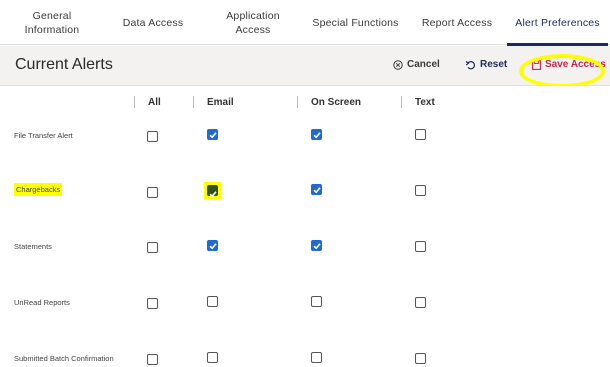 The height and width of the screenshot is (367, 610). I want to click on highlighted-alert-label: Chargebacks, so click(38, 189).